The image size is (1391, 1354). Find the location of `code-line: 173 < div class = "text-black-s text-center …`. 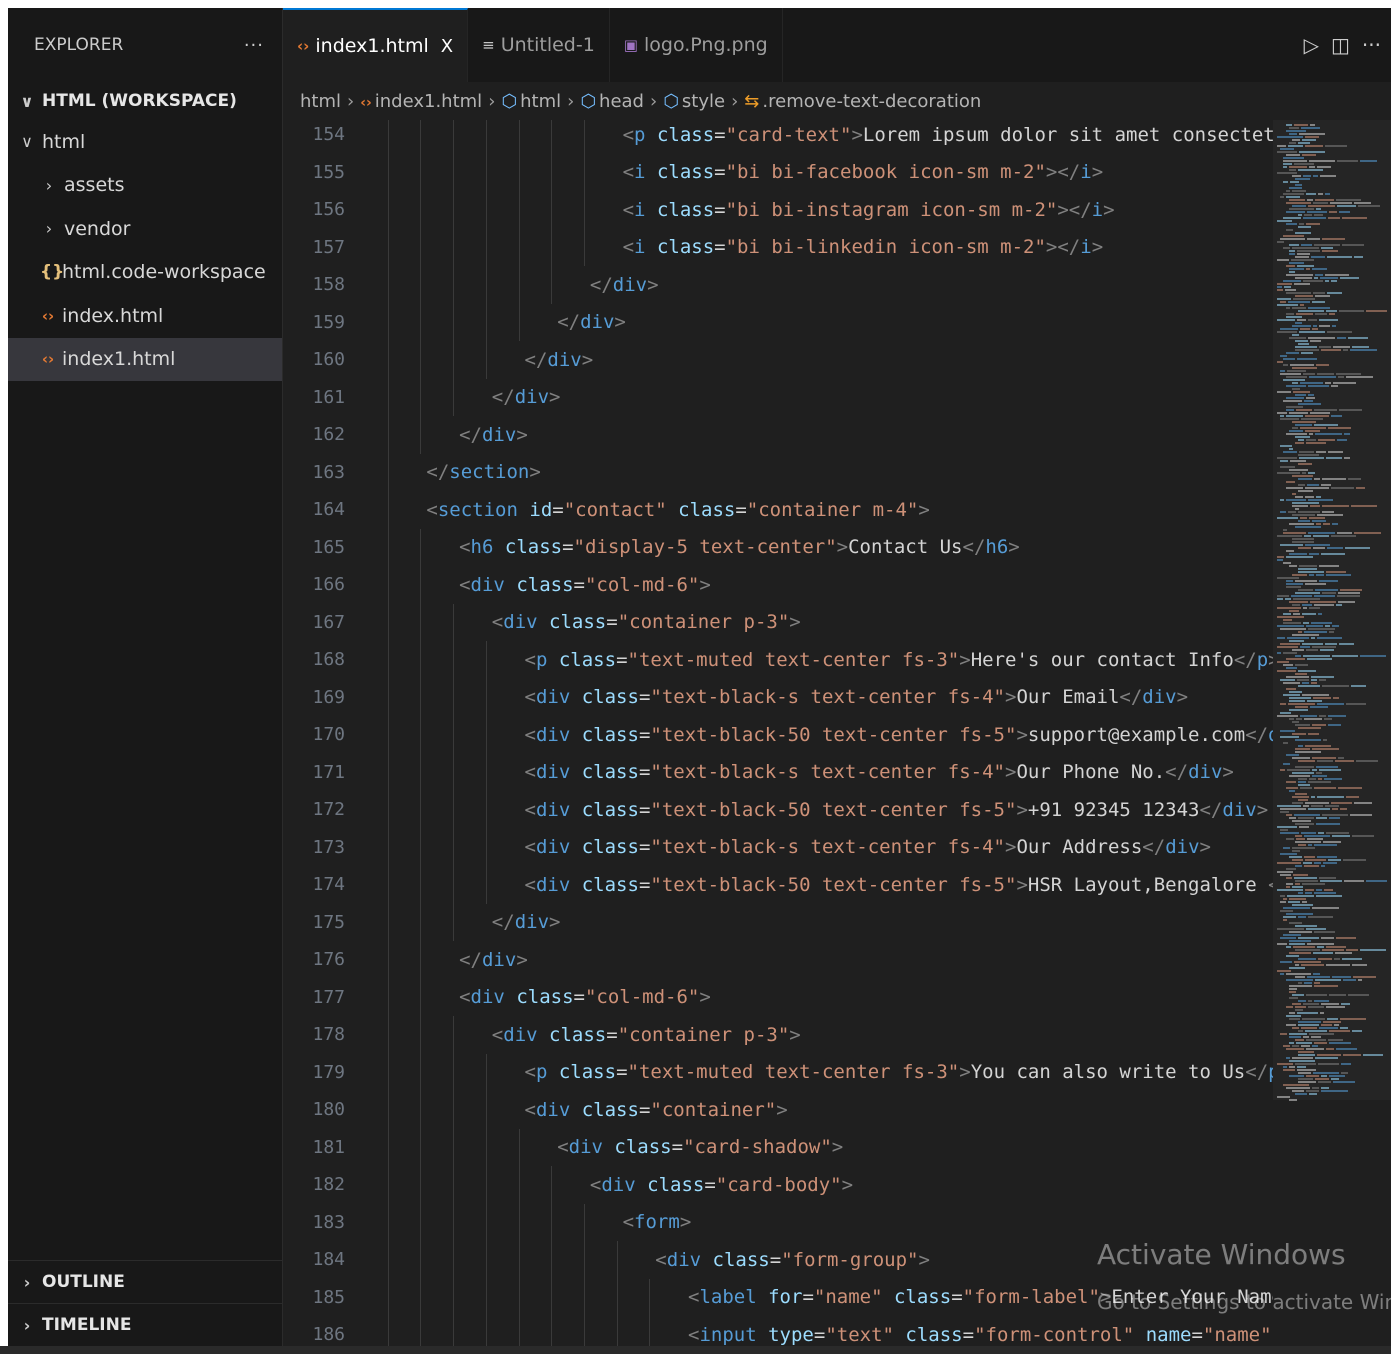

code-line: 173 < div class = "text-black-s text-center … is located at coordinates (778, 847).